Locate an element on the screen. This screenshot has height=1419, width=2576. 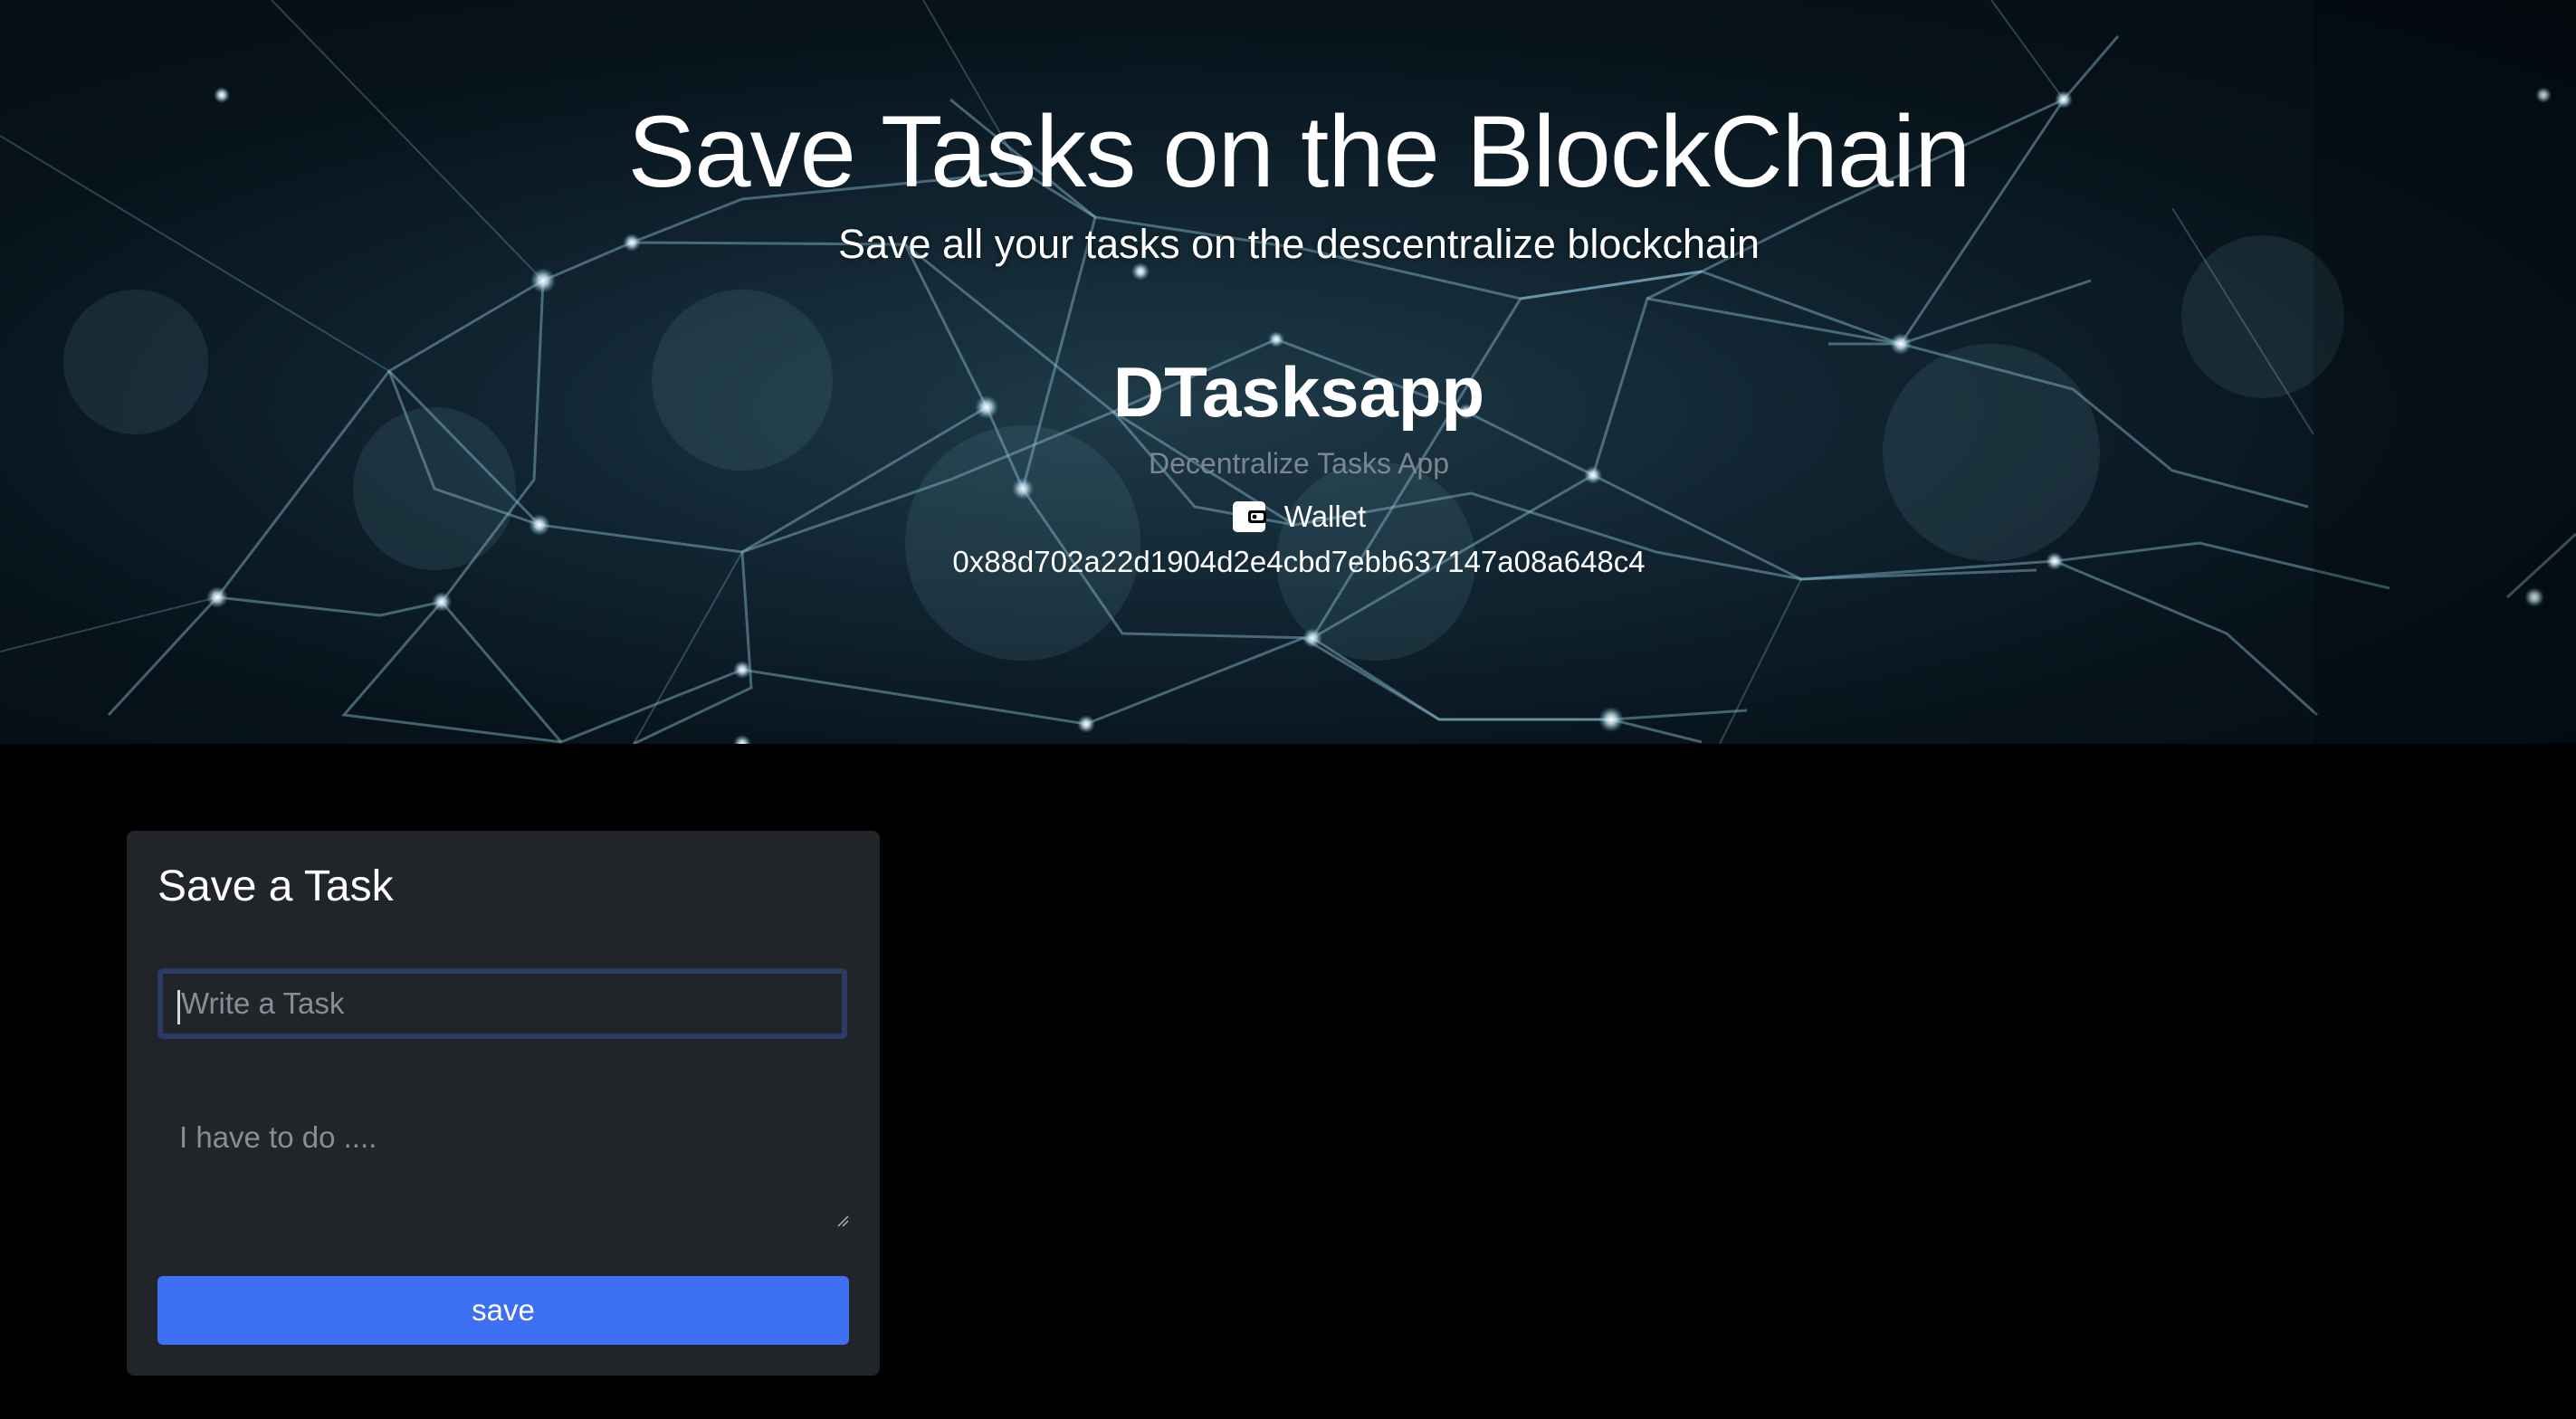
wallet-label: Wallet is located at coordinates (1325, 516).